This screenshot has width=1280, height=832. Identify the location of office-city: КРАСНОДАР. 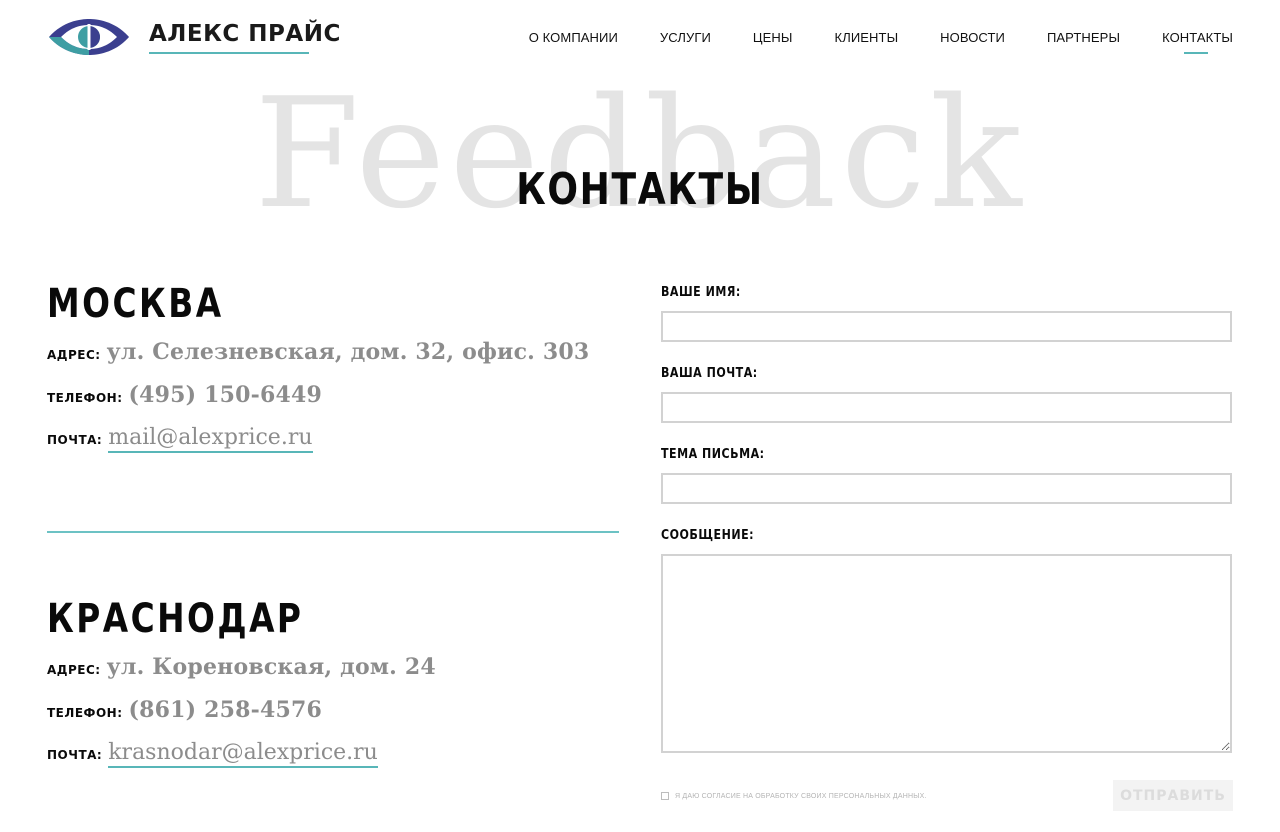
(175, 619).